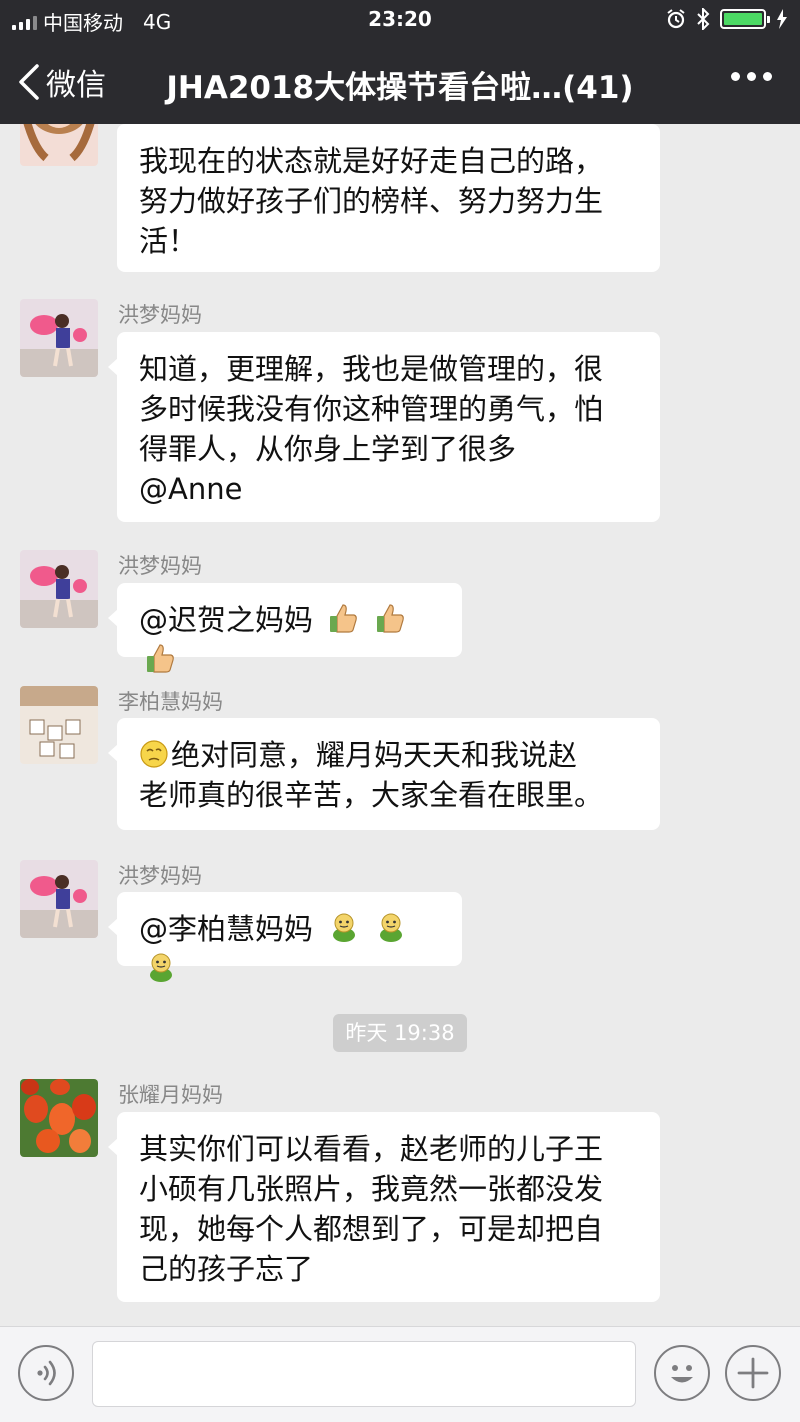  I want to click on message-line: 多时候我没有你这种管理的勇气，怕, so click(371, 409).